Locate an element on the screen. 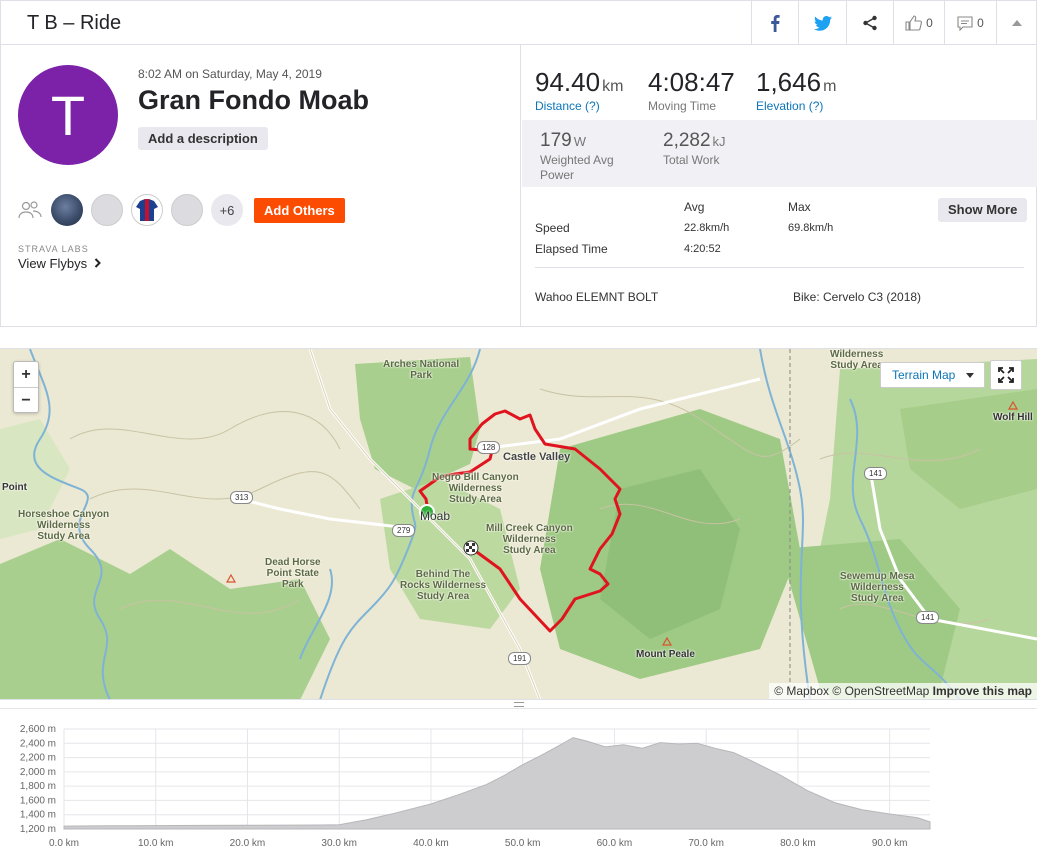 The image size is (1037, 857). speed-label: Speed is located at coordinates (552, 228).